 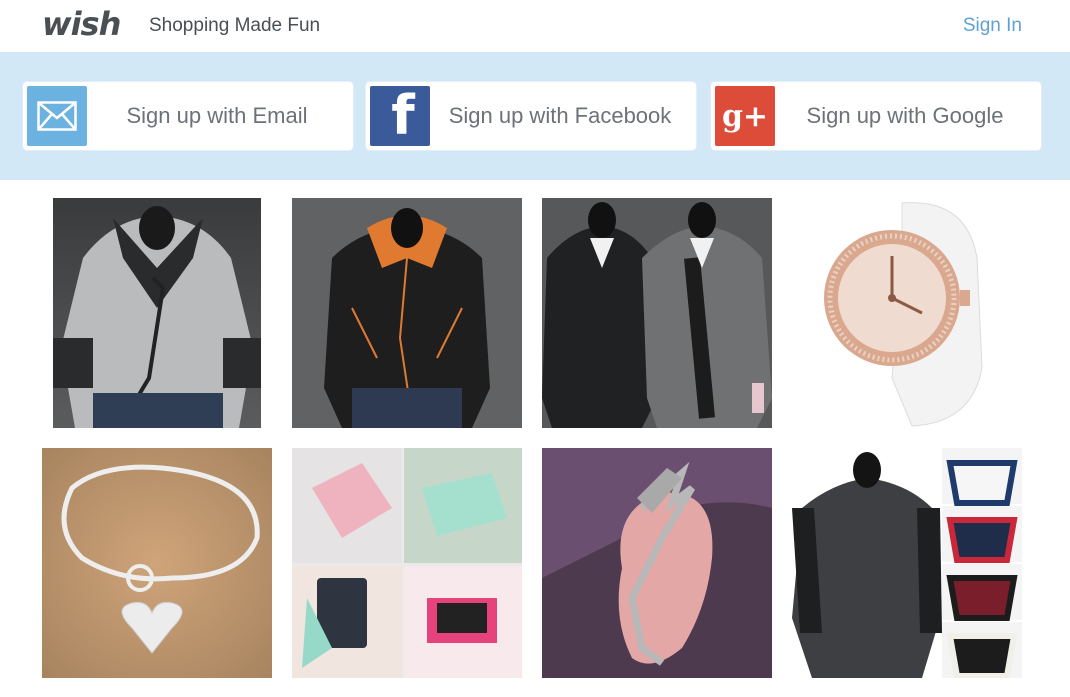 I want to click on signup-google-button: g+ Sign up with Google, so click(x=876, y=116).